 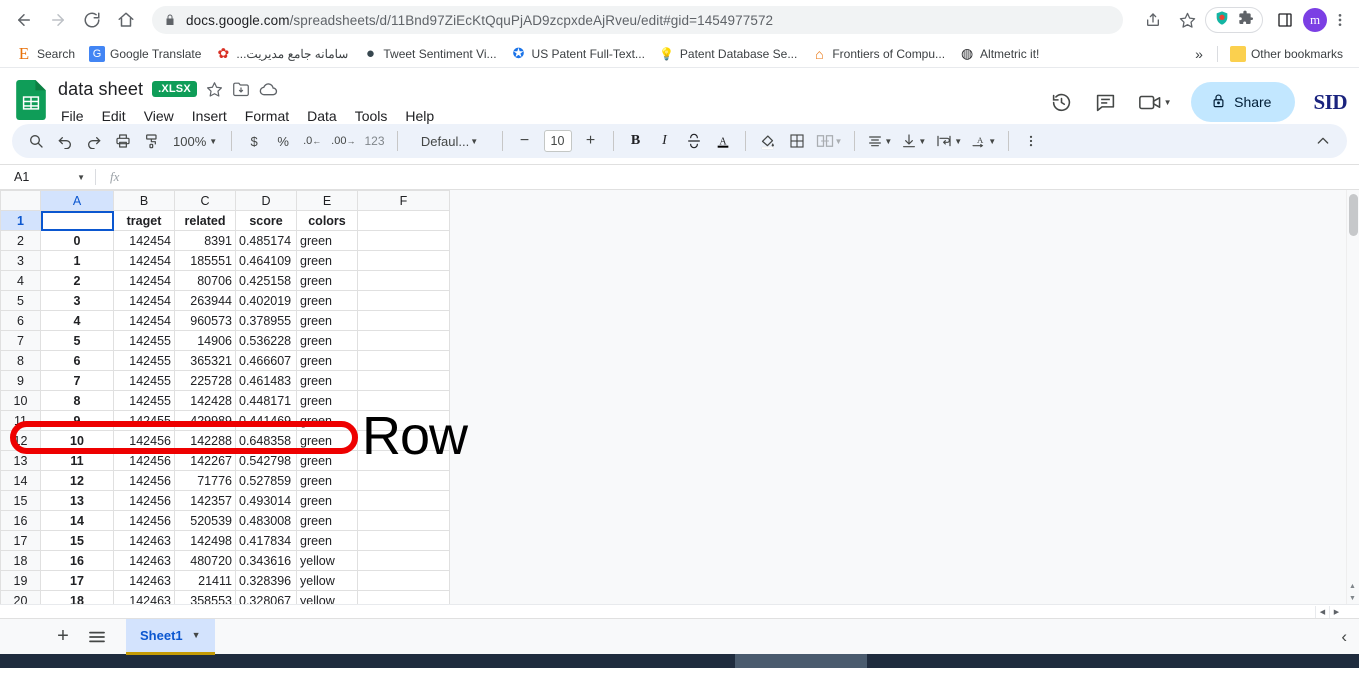 I want to click on cell-b6: 142454, so click(x=144, y=320).